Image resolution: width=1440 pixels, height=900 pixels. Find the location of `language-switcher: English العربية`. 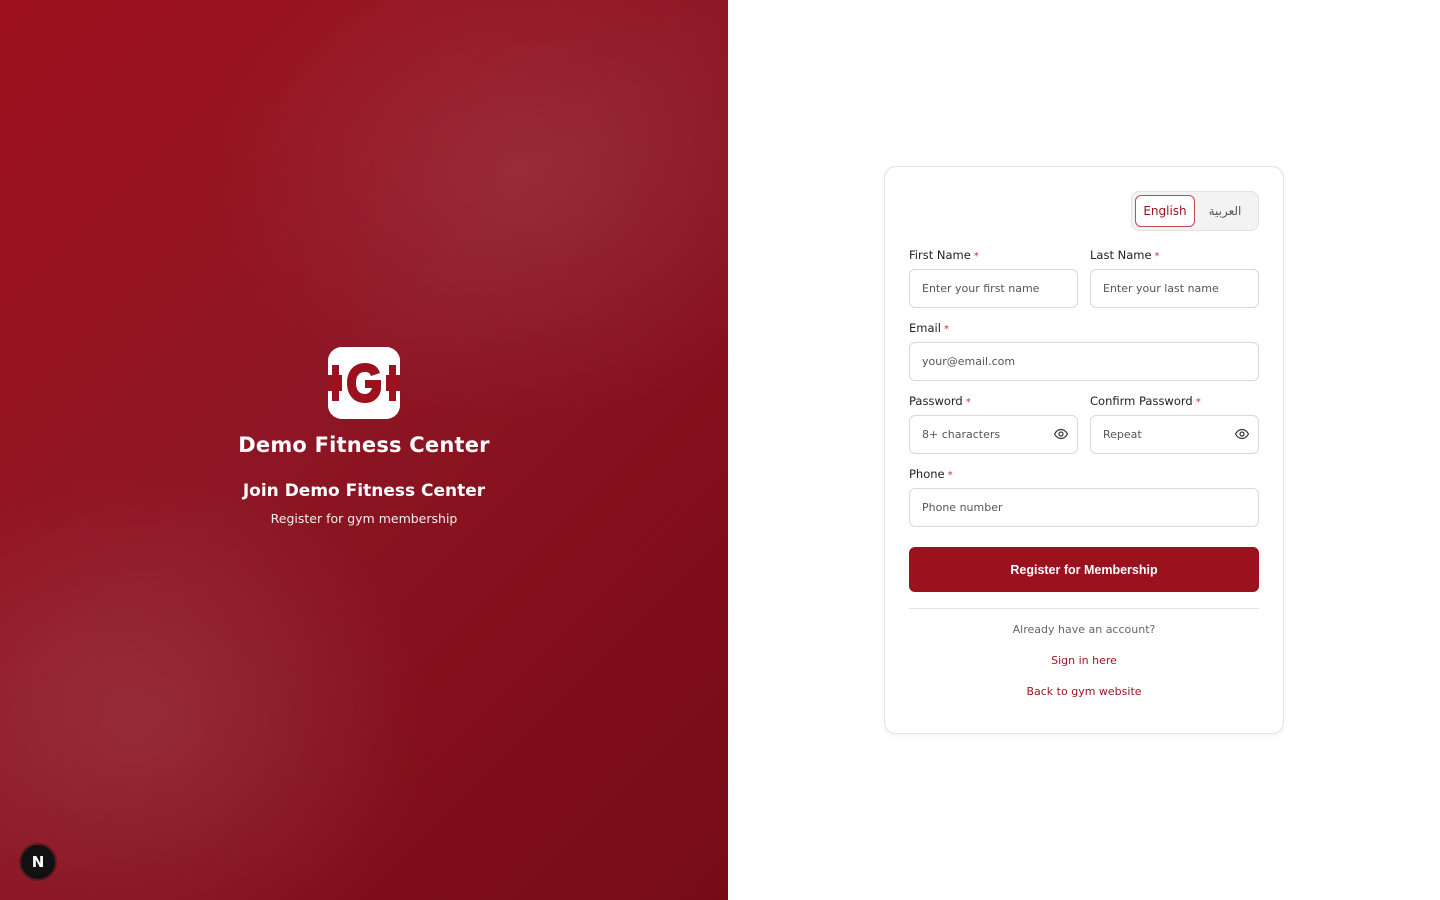

language-switcher: English العربية is located at coordinates (1195, 211).